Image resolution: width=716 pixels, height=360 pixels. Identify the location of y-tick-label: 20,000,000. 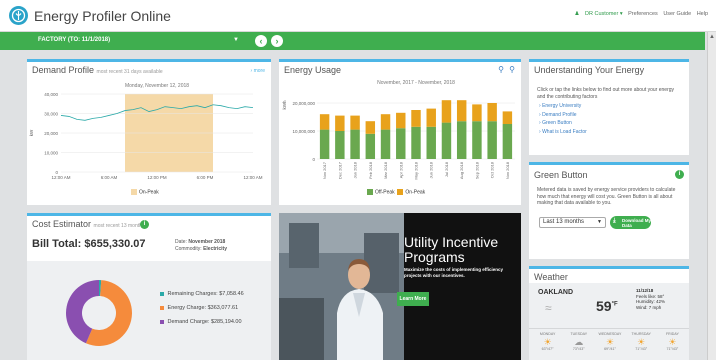
(303, 103).